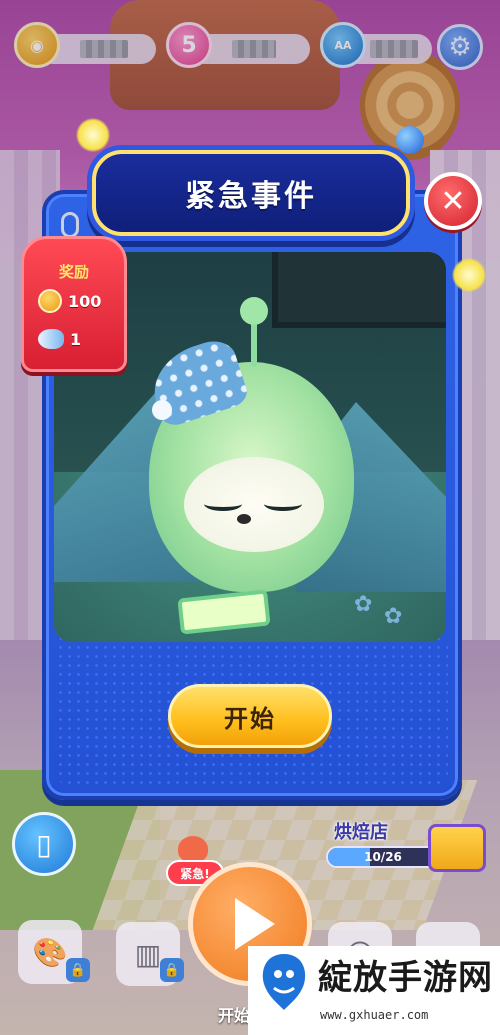  I want to click on window-decoration, so click(359, 290).